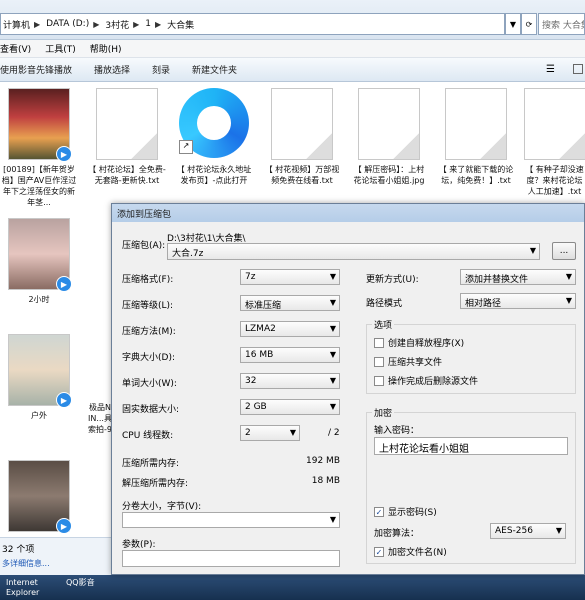 The height and width of the screenshot is (600, 585). I want to click on preview-pane-icon, so click(578, 69).